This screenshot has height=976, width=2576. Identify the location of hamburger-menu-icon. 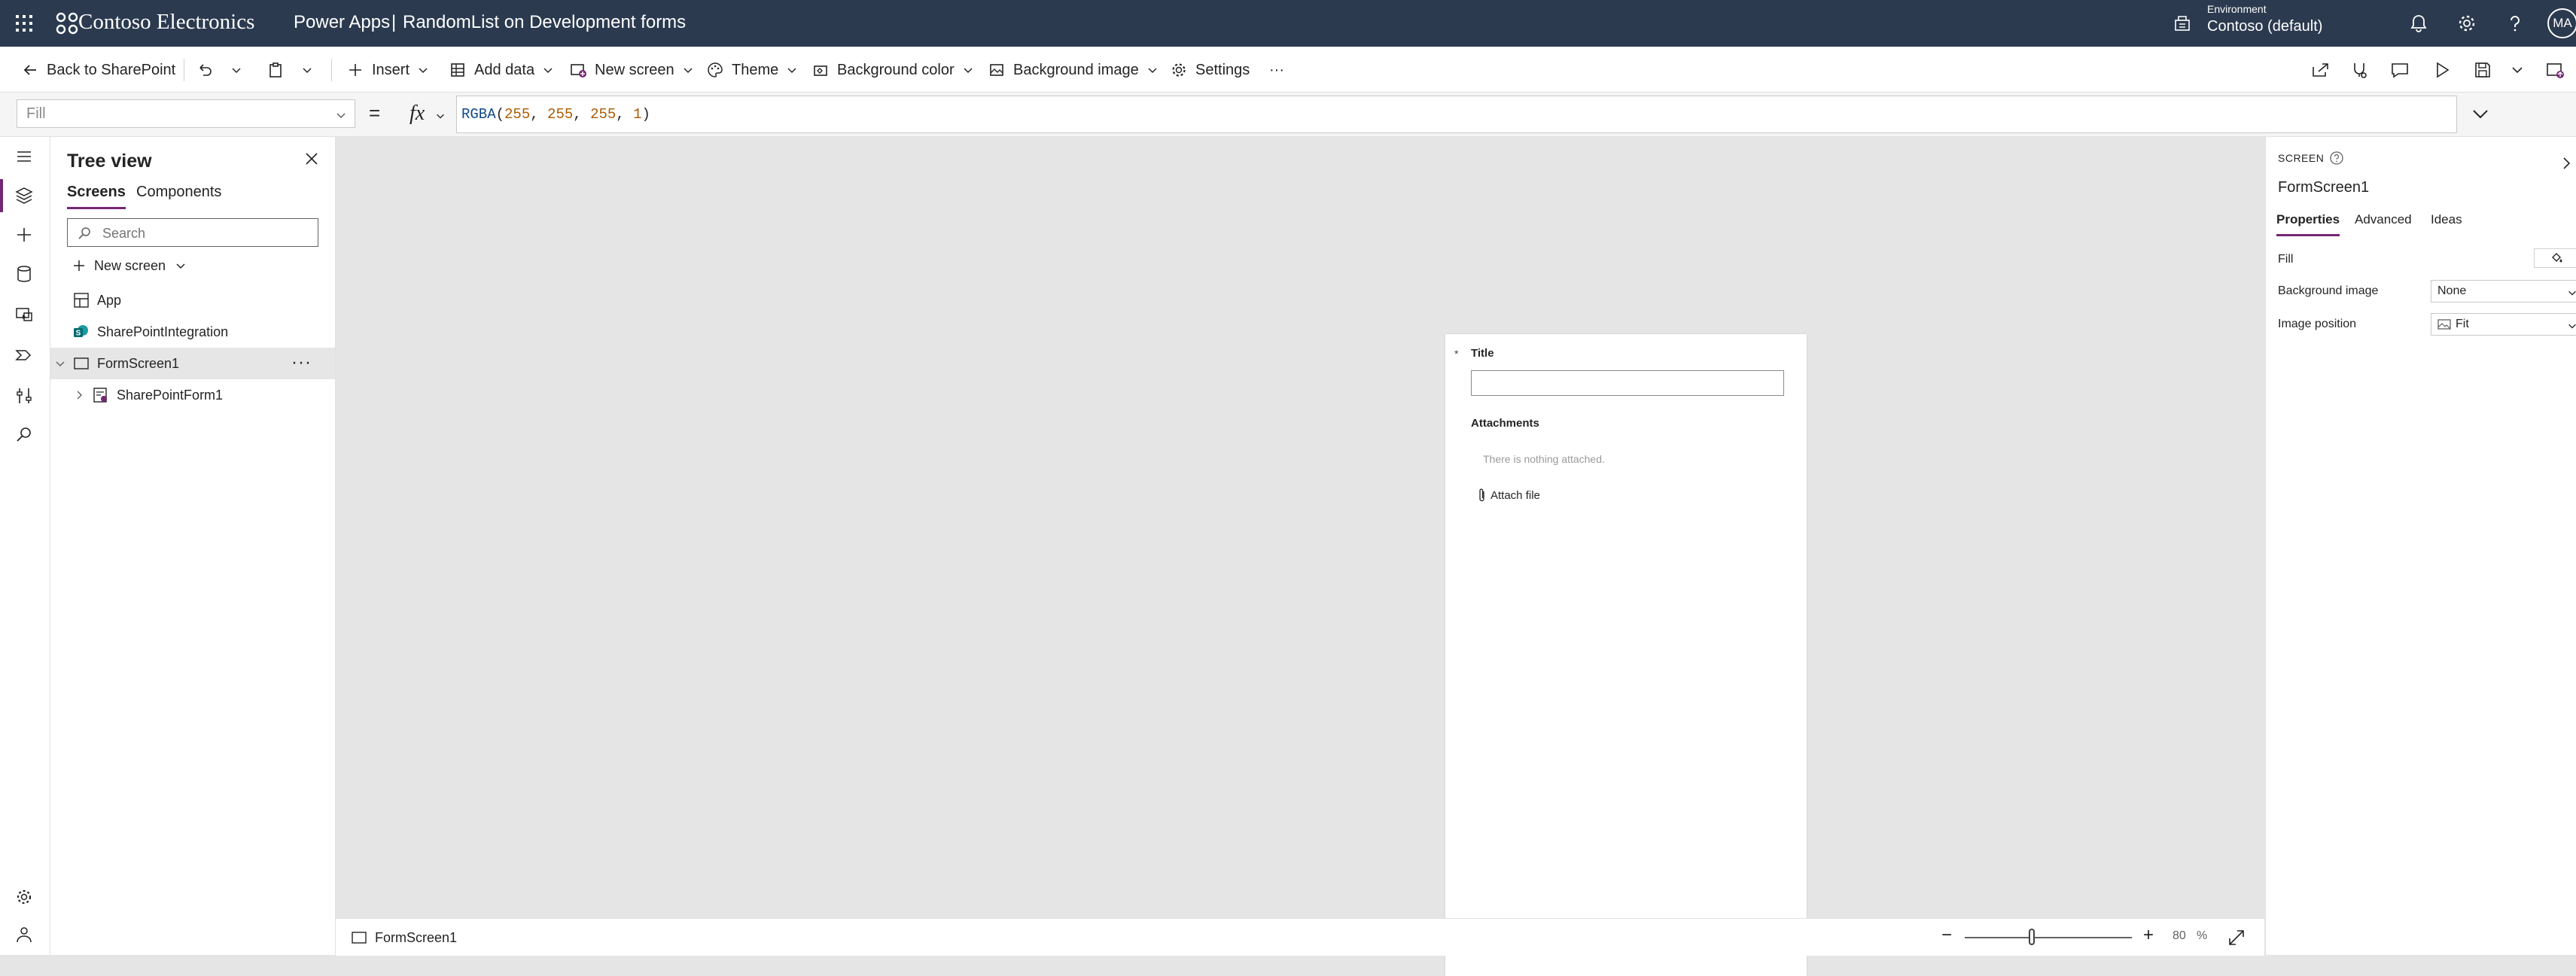
(25, 156).